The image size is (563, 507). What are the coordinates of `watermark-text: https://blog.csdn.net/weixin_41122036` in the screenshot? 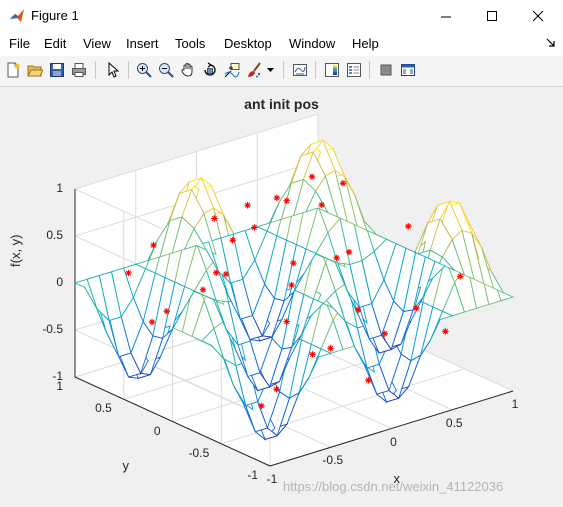 It's located at (393, 486).